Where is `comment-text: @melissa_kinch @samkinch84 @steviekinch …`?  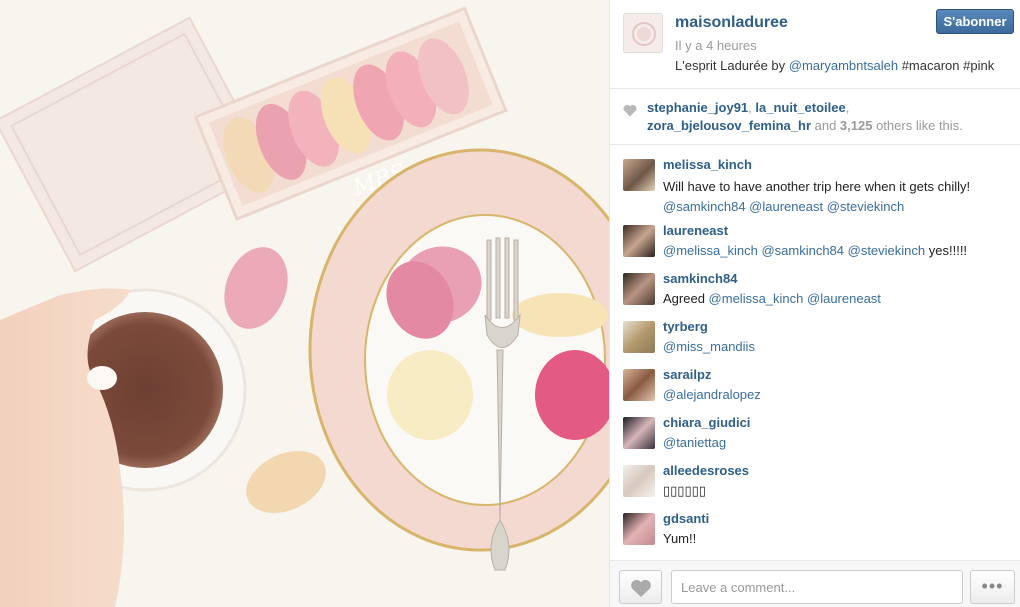 comment-text: @melissa_kinch @samkinch84 @steviekinch … is located at coordinates (838, 251).